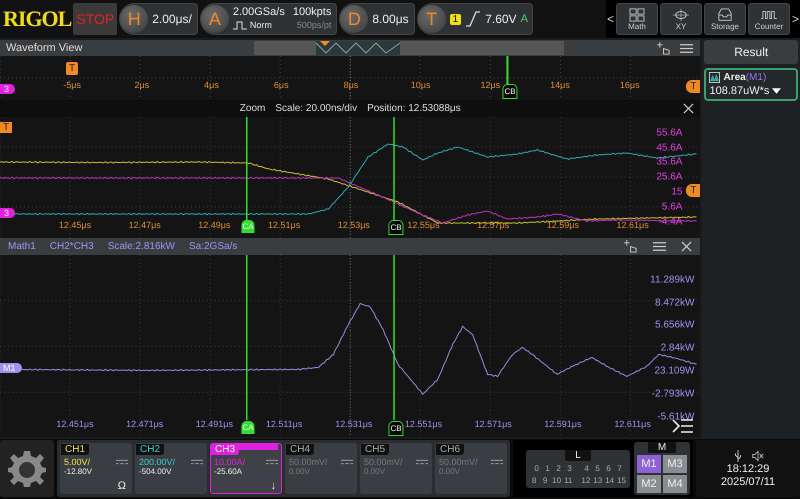  Describe the element at coordinates (586, 468) in the screenshot. I see `logic-bit: 4` at that location.